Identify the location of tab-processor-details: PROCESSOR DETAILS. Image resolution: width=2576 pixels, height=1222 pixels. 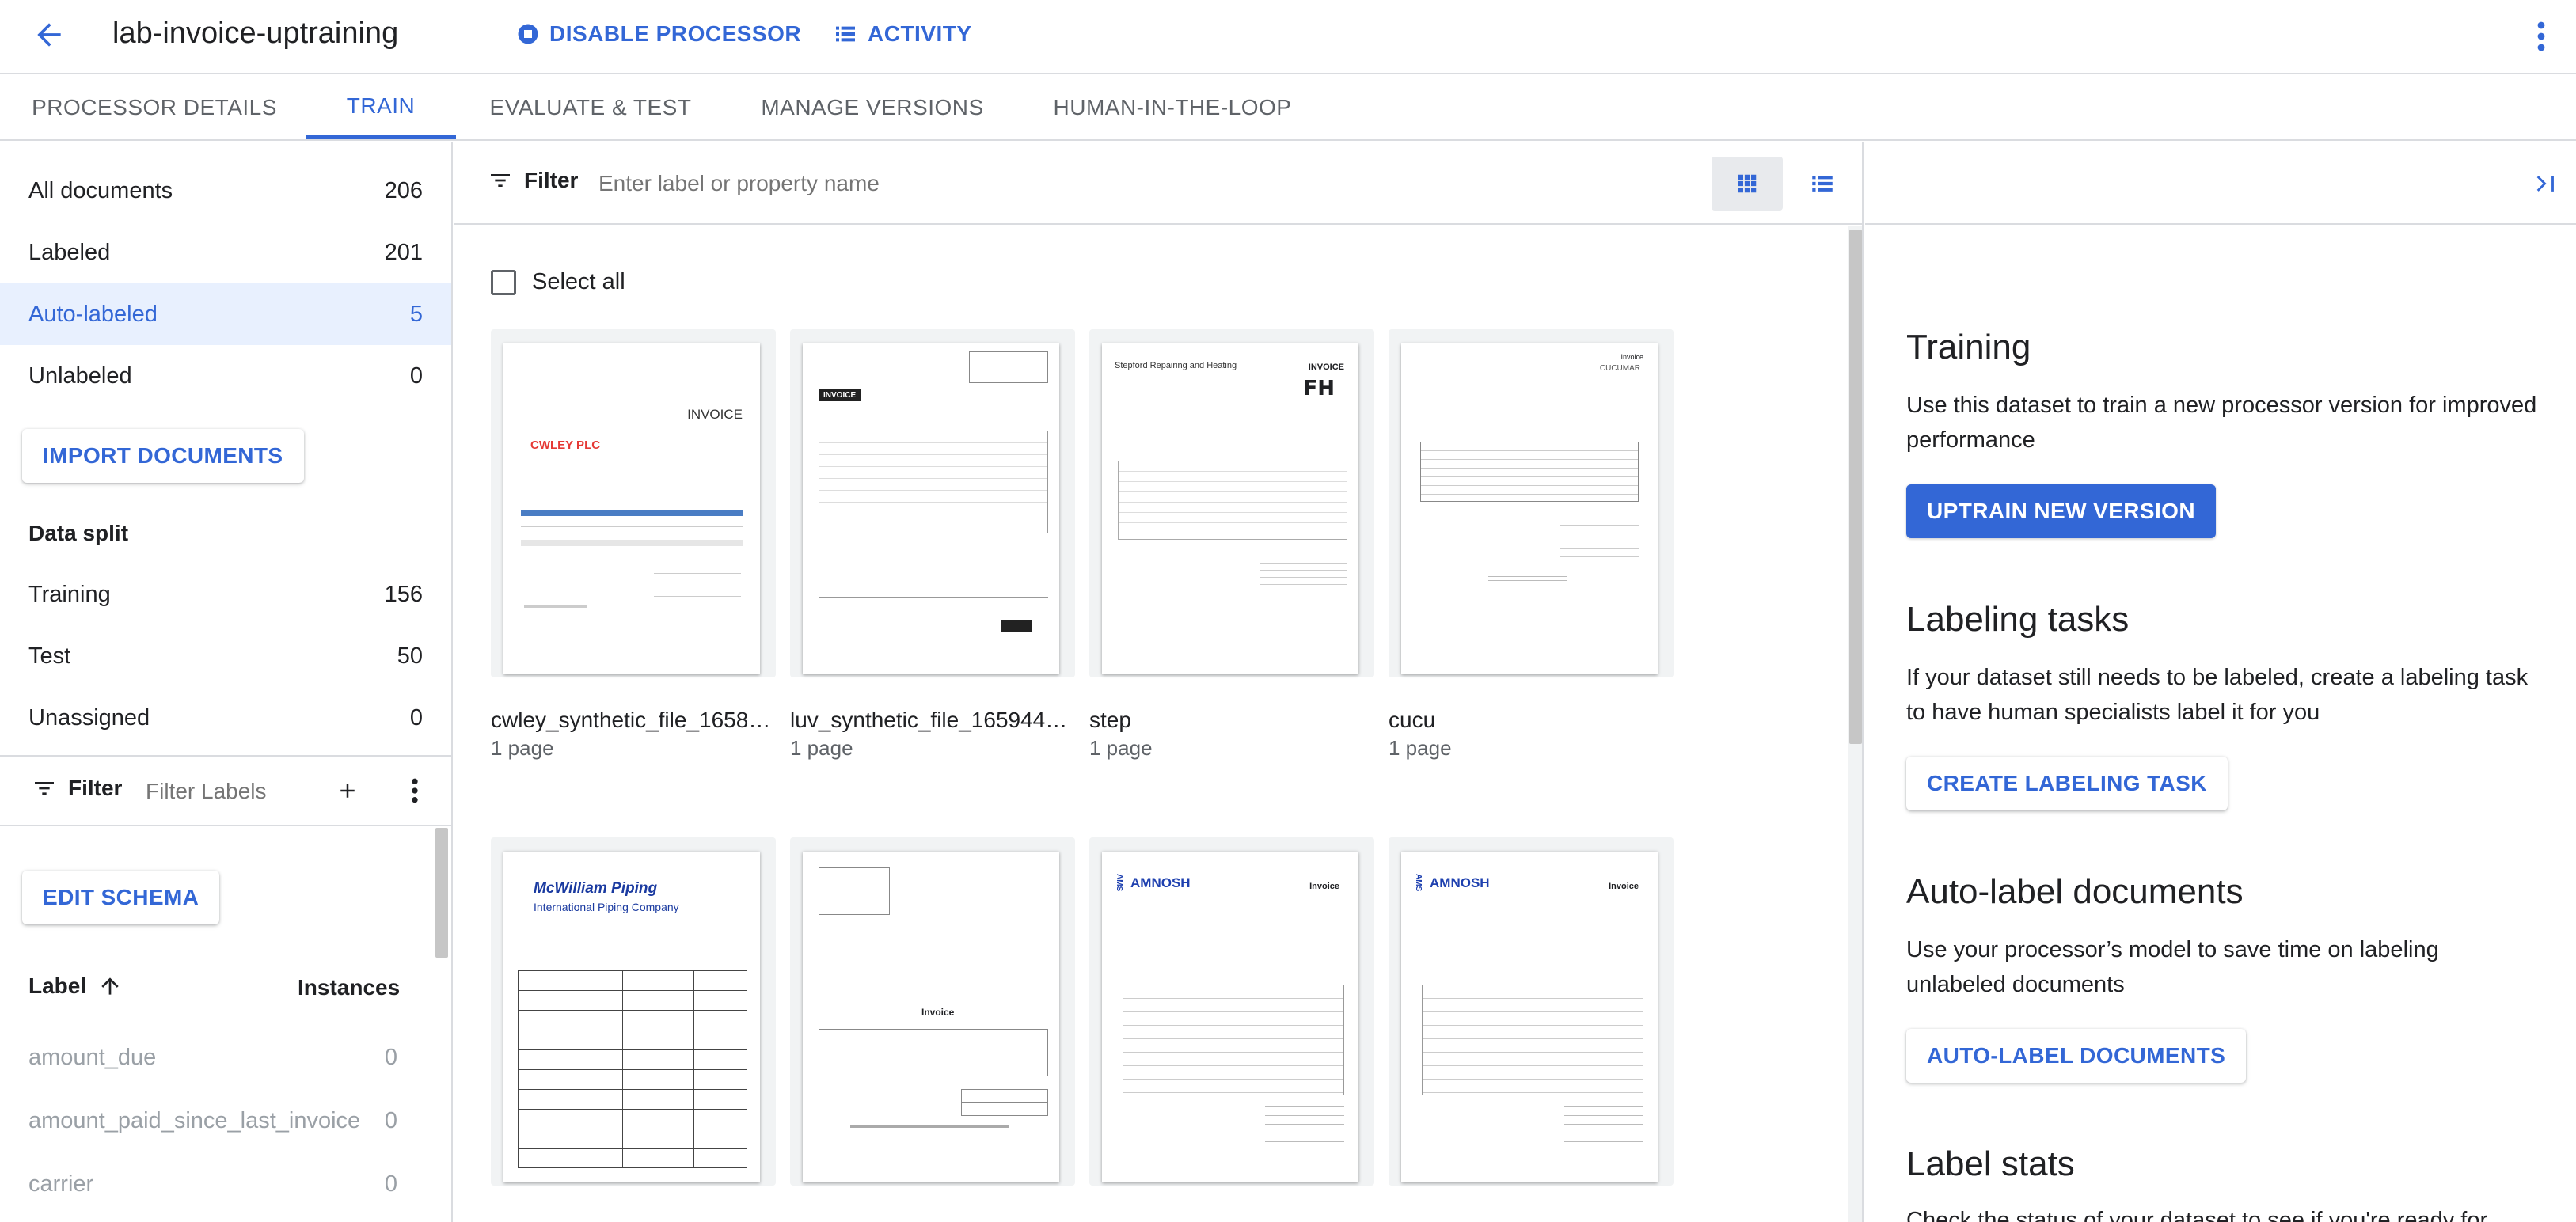
(155, 108).